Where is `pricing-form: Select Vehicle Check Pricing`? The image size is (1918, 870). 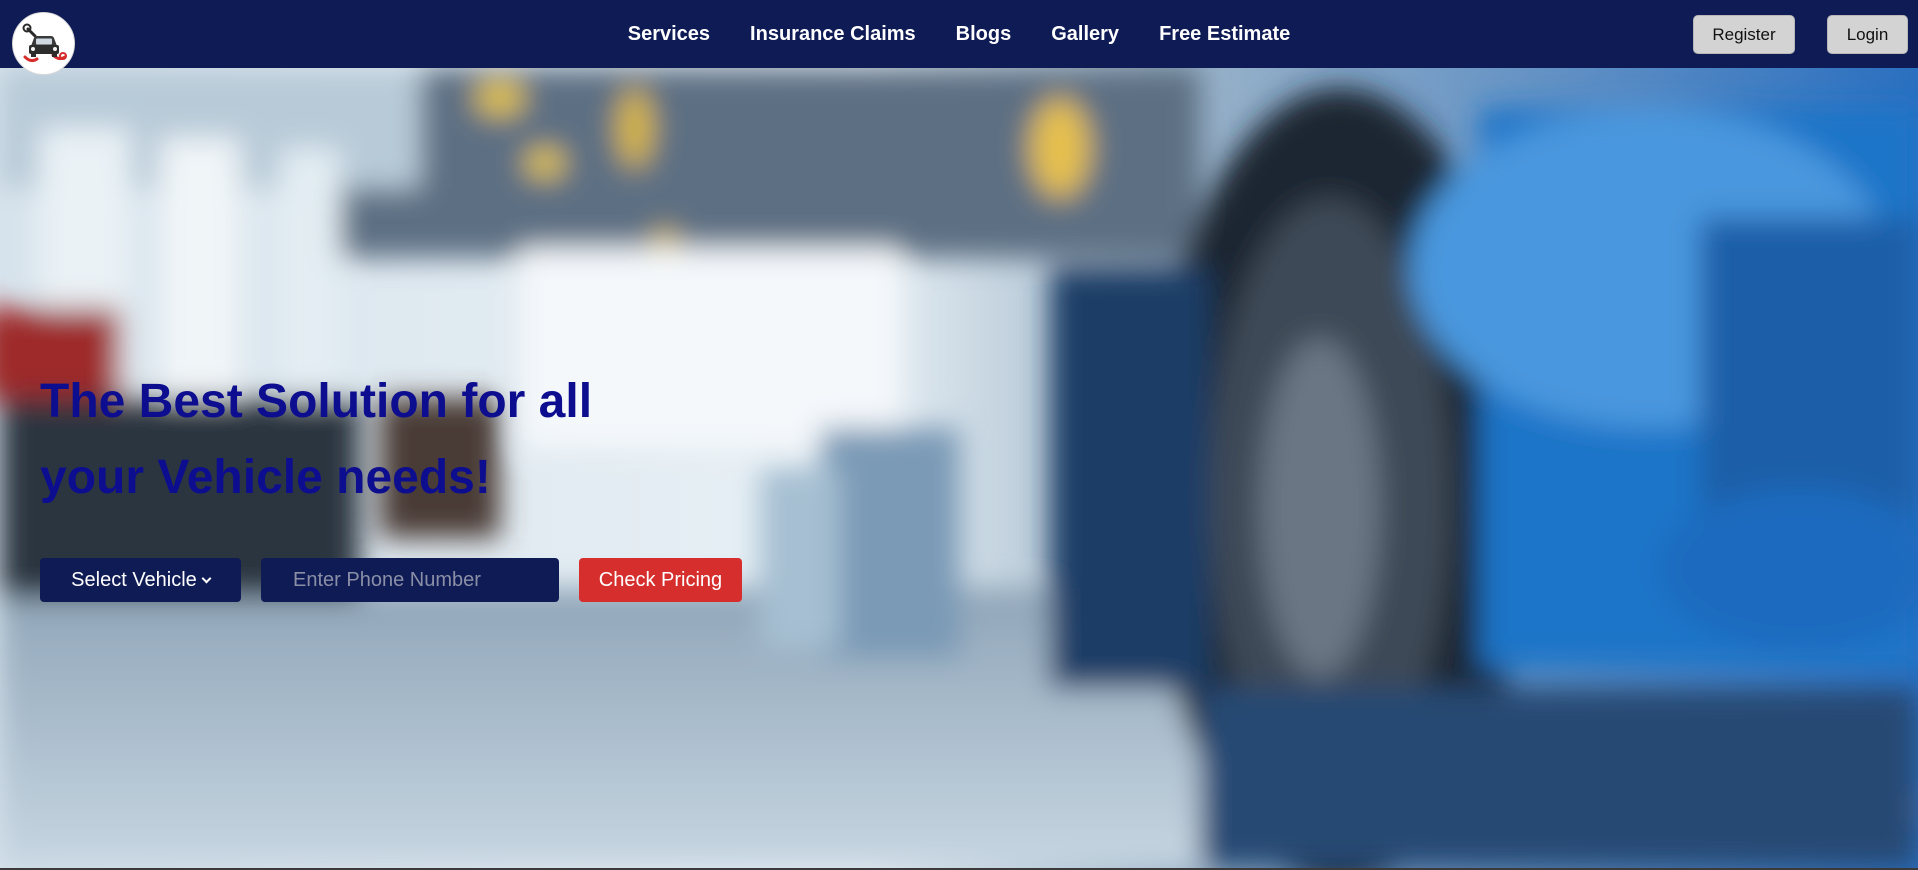 pricing-form: Select Vehicle Check Pricing is located at coordinates (391, 580).